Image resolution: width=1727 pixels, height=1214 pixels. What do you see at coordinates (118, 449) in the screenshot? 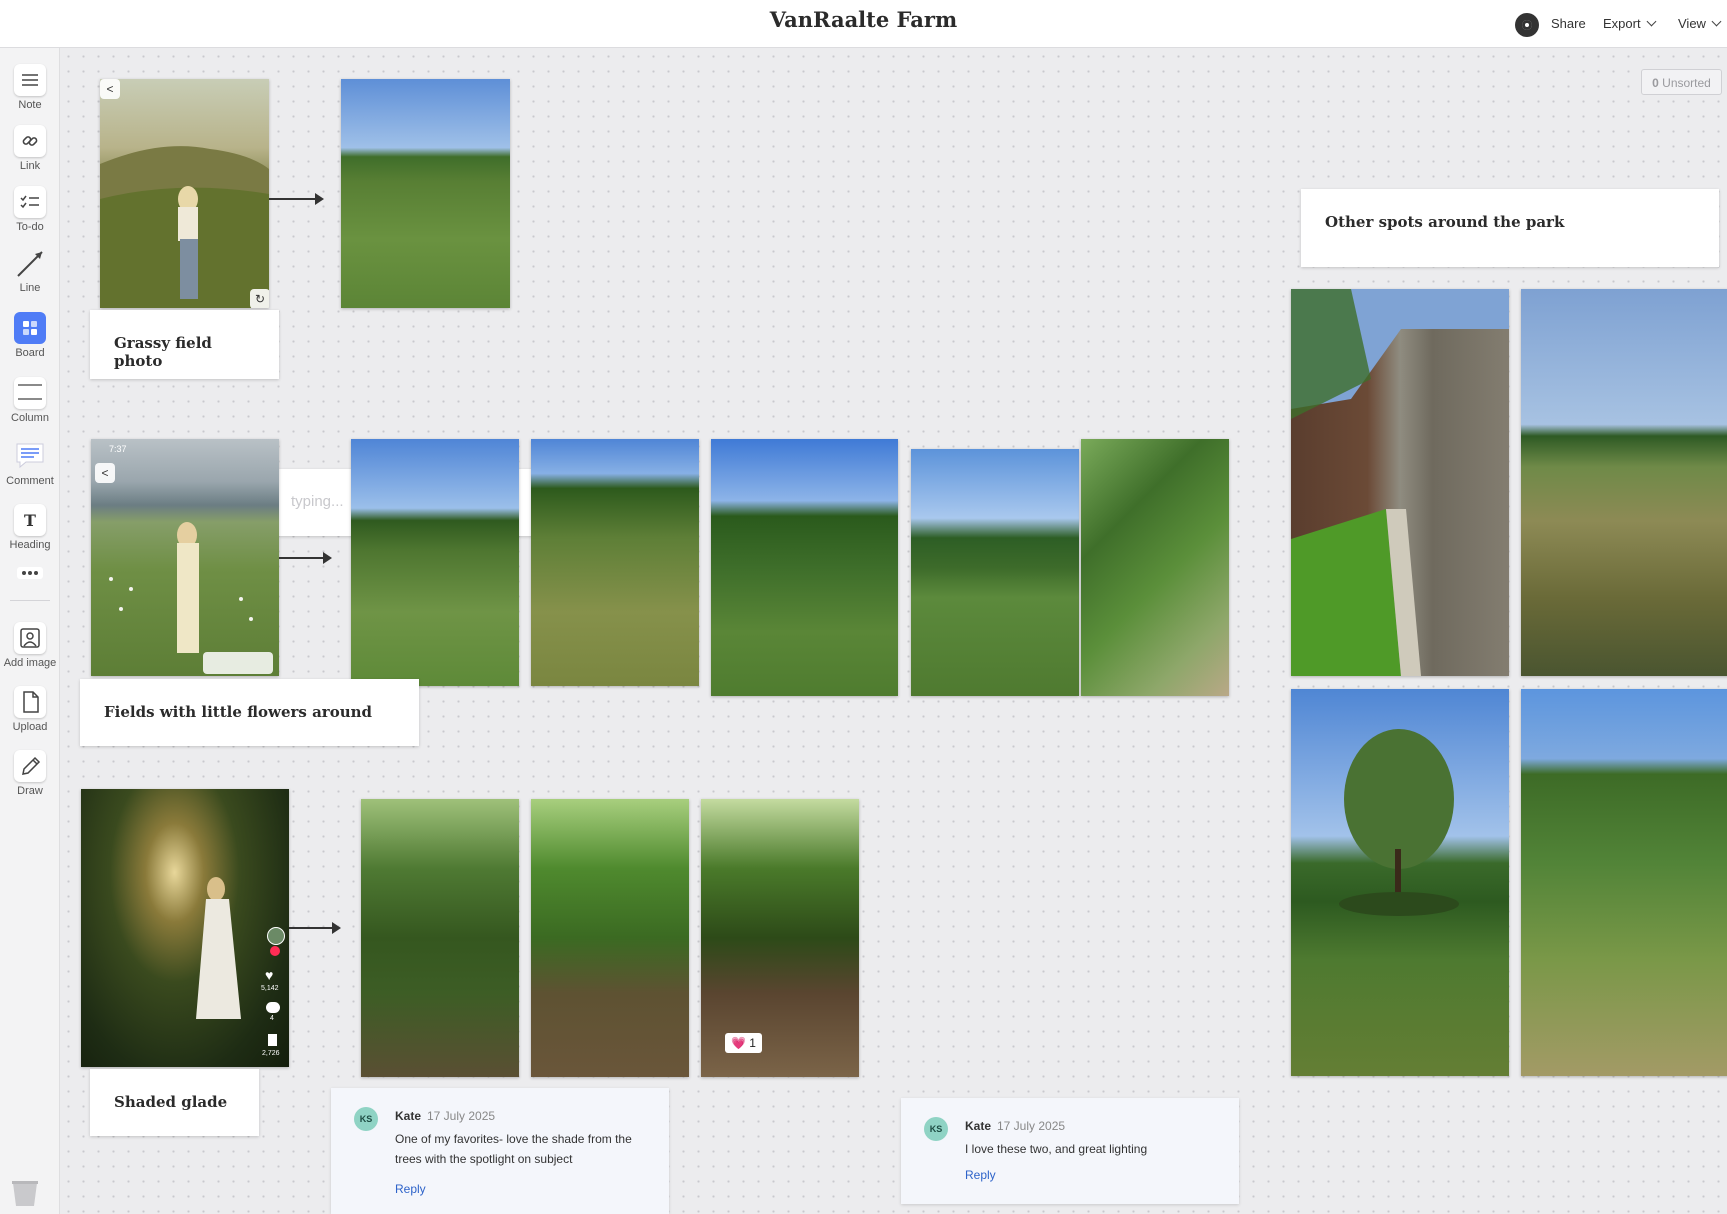
I see `status-time: 7:37` at bounding box center [118, 449].